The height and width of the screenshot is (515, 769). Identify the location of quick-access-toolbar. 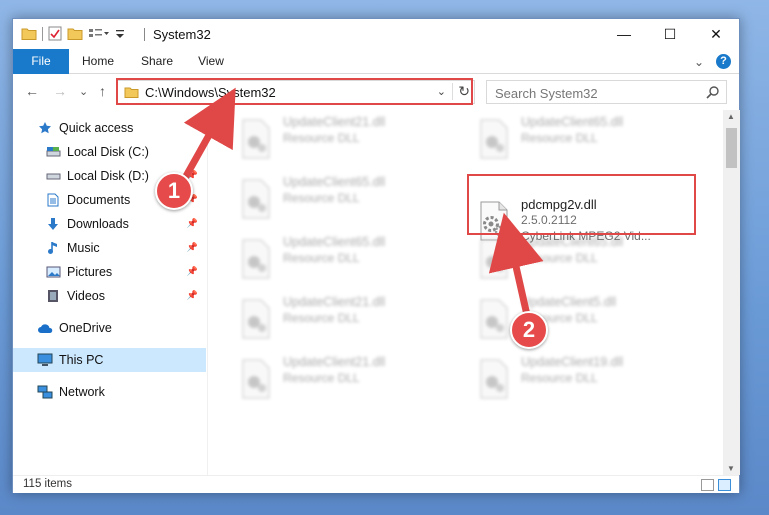
(73, 33).